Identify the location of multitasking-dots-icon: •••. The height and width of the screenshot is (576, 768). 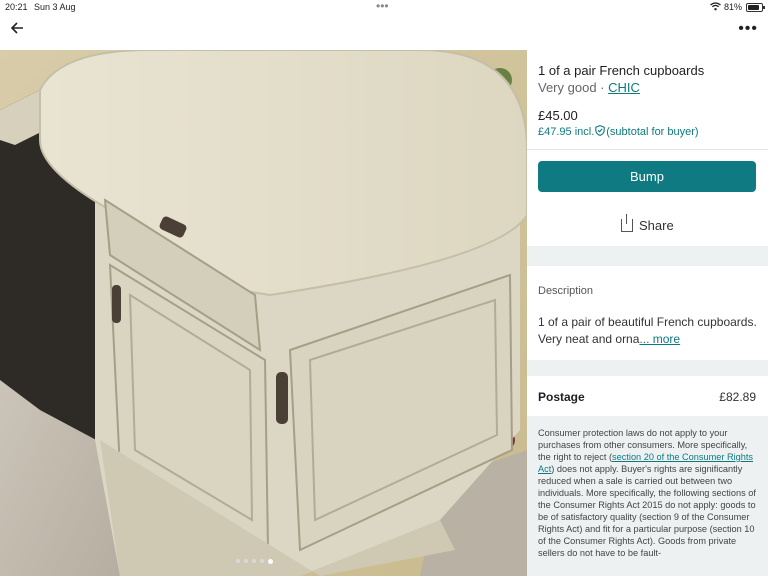
(382, 6).